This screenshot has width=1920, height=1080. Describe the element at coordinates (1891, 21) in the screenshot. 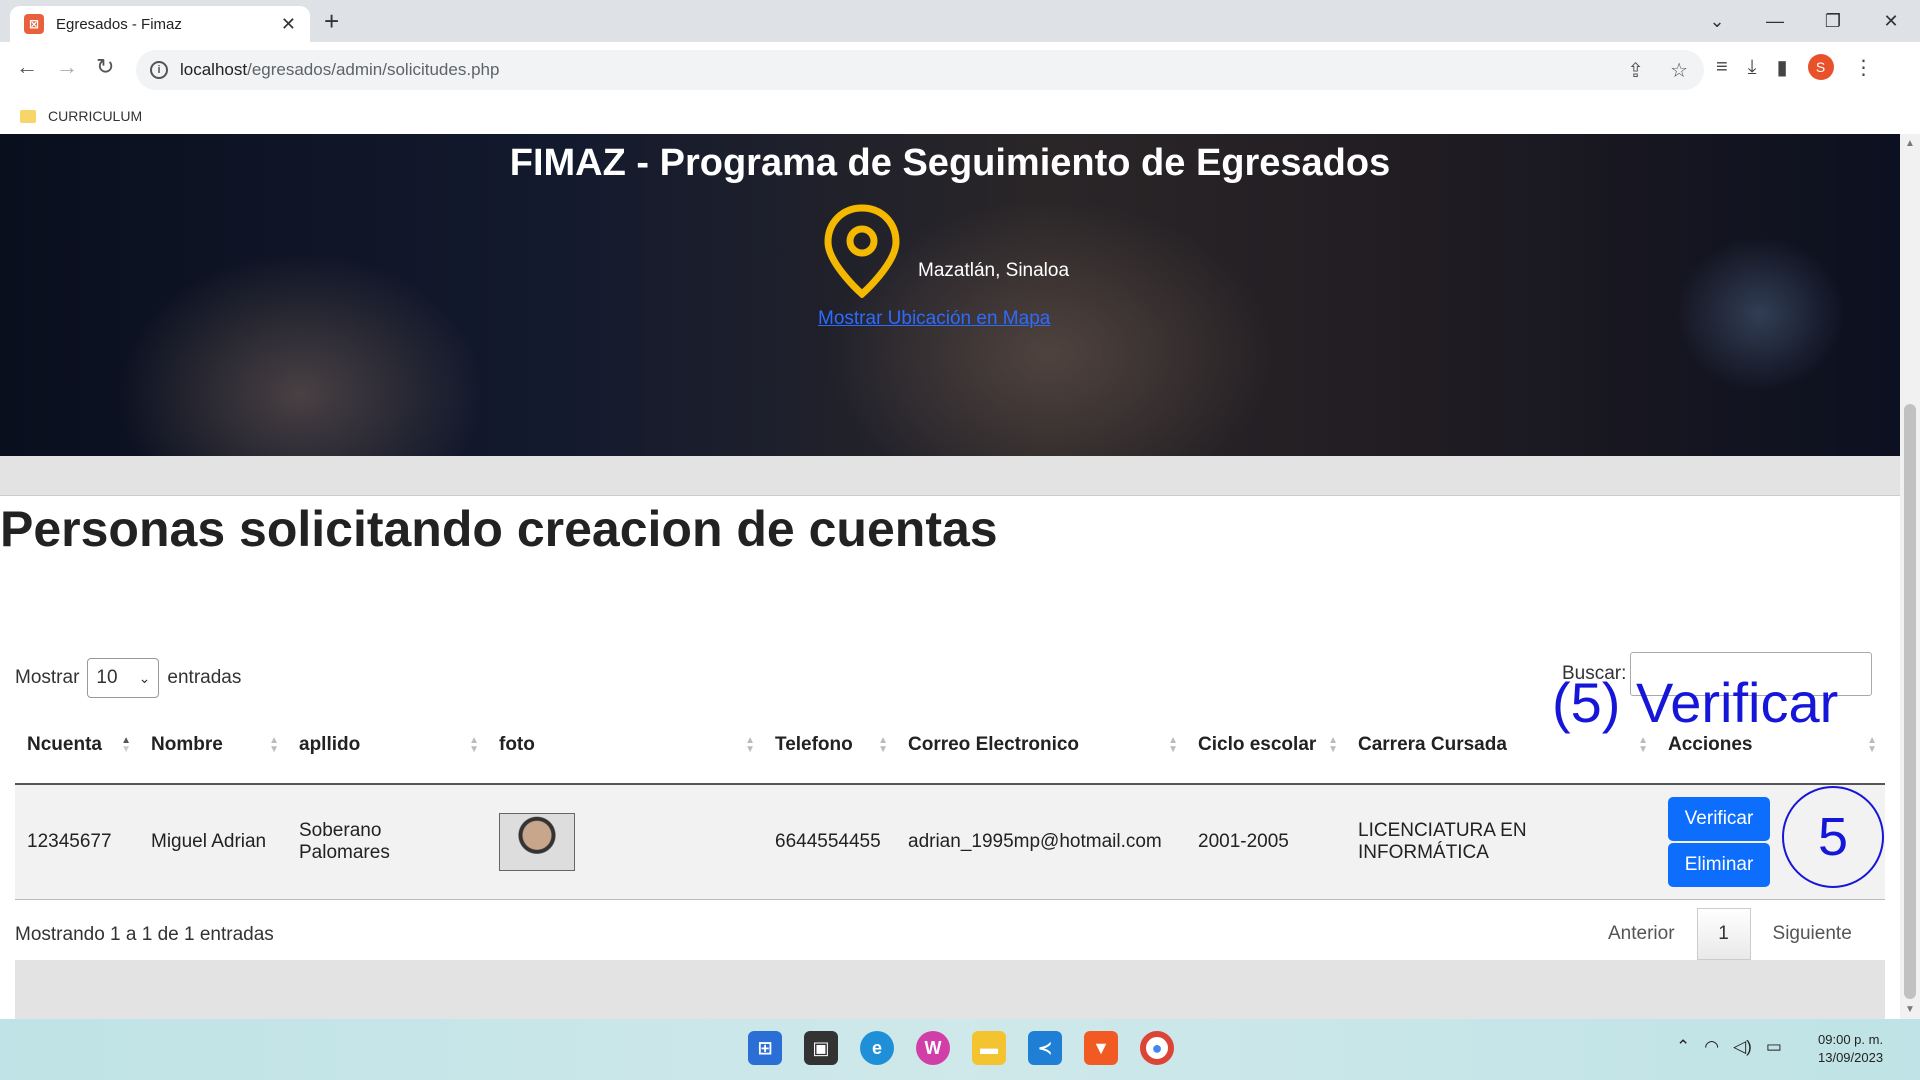

I see `close-window-icon: ✕` at that location.